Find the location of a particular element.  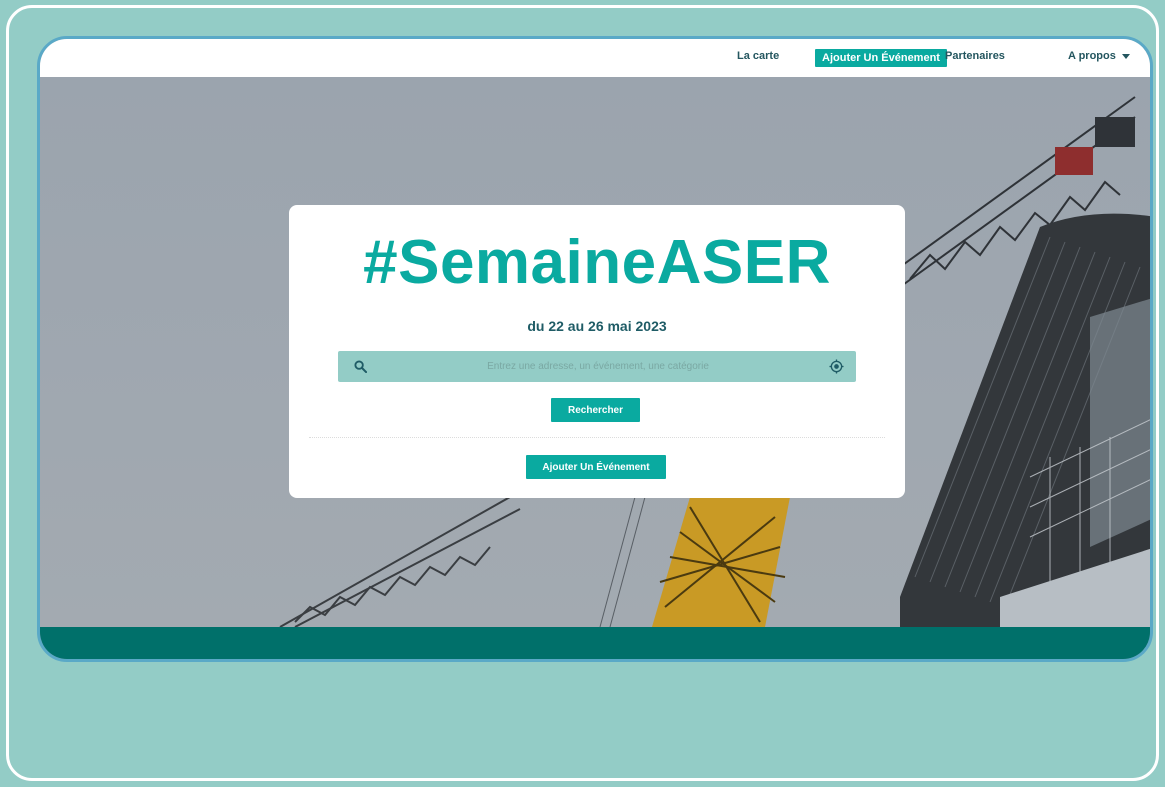

add-event-button: Ajouter Un Événement is located at coordinates (596, 467).